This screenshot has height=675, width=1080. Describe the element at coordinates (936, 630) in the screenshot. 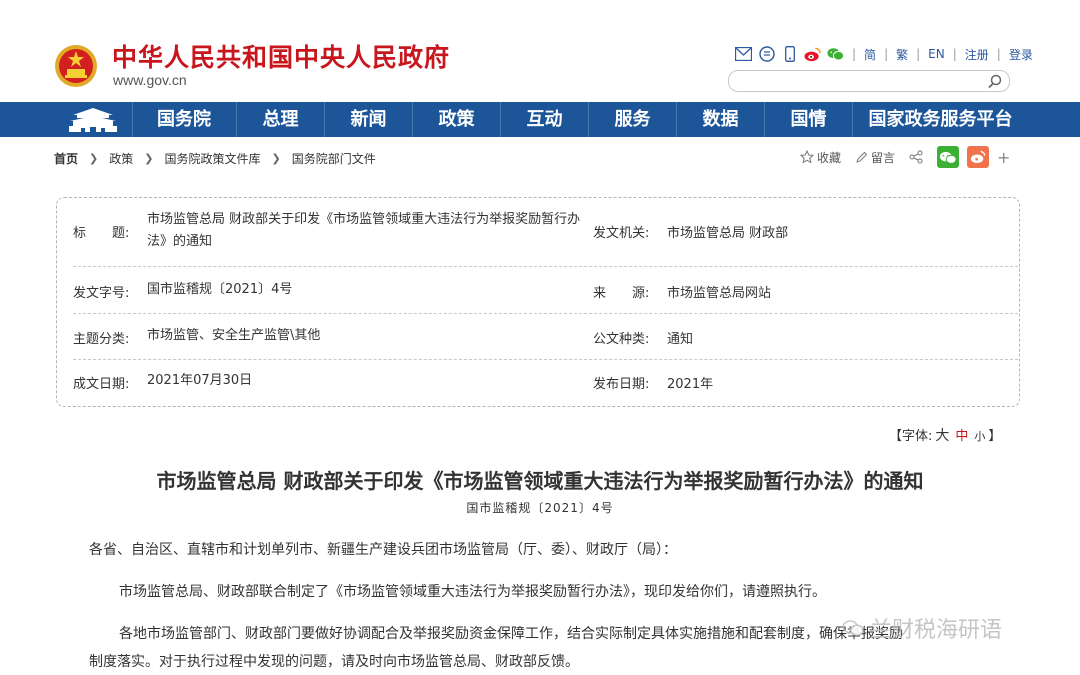

I see `watermark-text: 兰财税海研语` at that location.